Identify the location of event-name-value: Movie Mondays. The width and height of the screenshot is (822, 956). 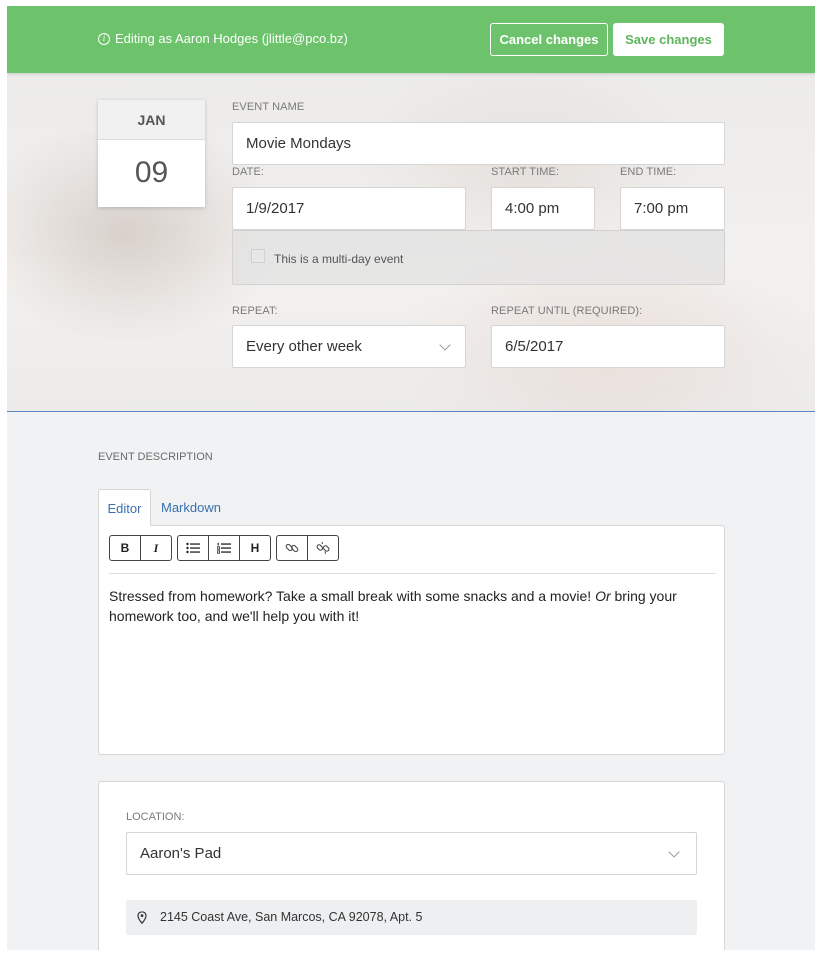
(299, 143).